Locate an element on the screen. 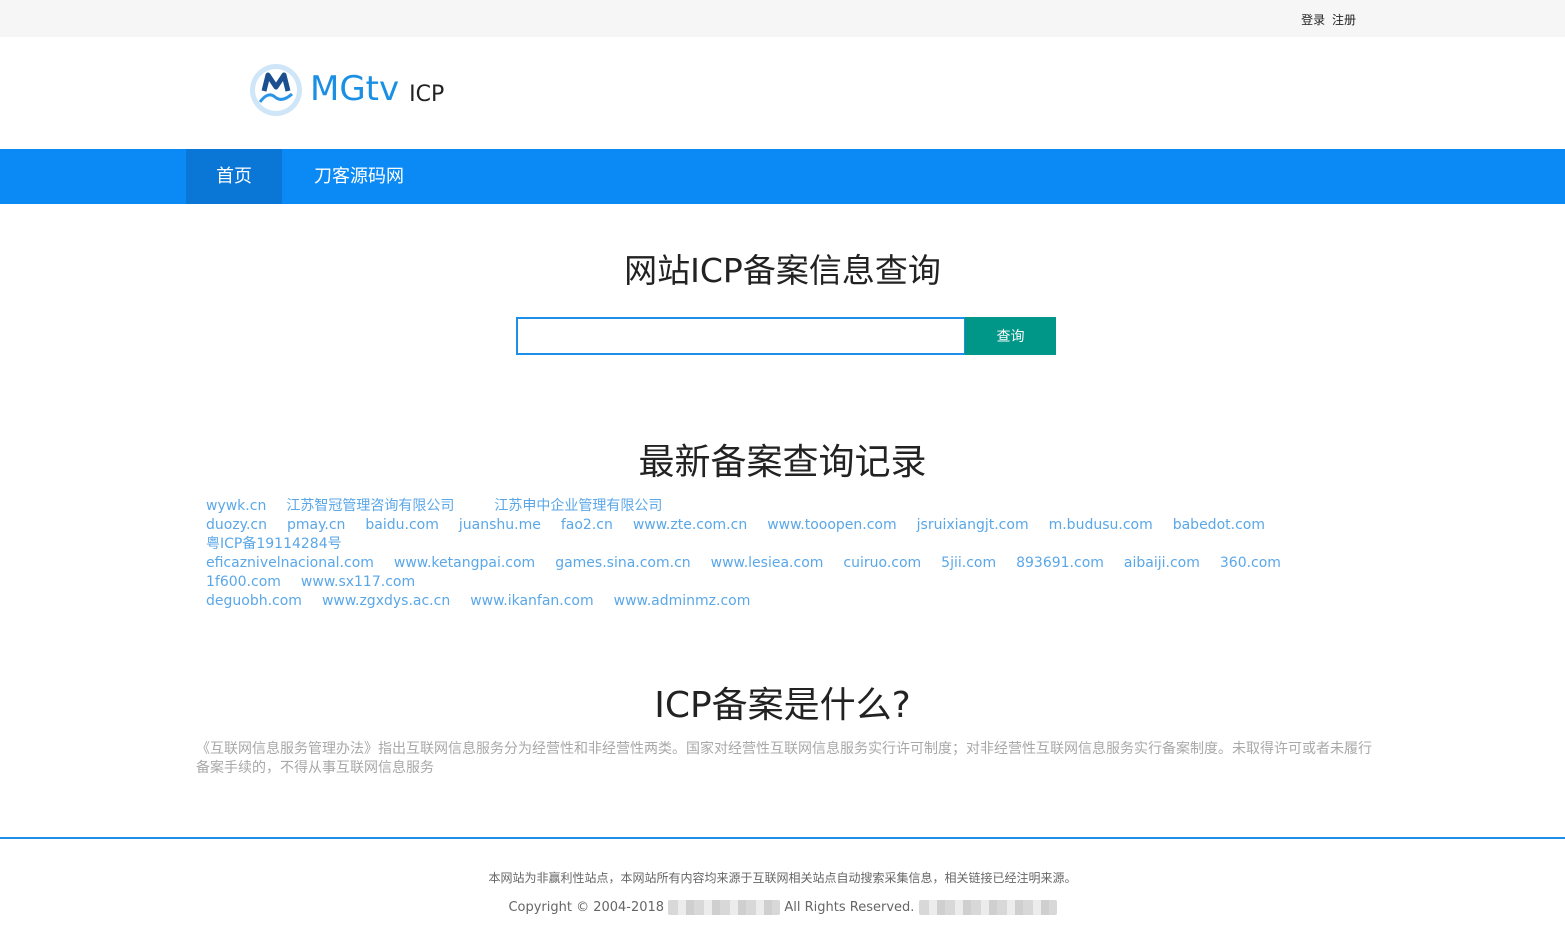 This screenshot has height=936, width=1565. record-link: fao2.cn is located at coordinates (587, 525).